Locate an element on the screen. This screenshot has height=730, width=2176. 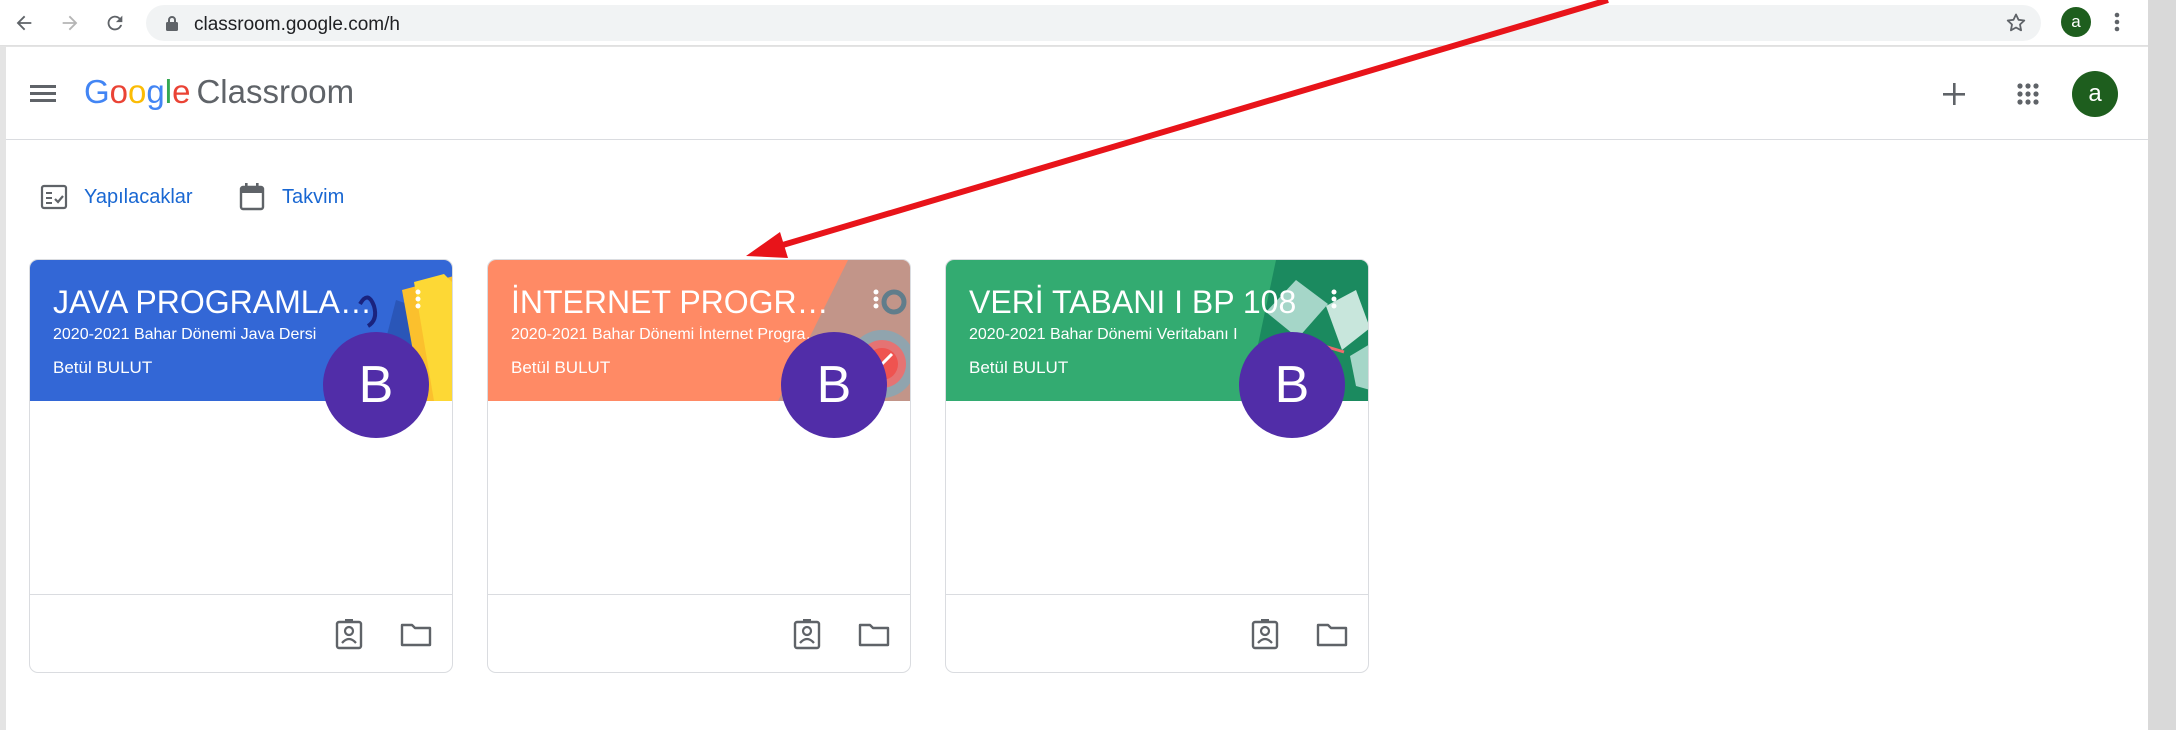
logo-letter: G is located at coordinates (97, 91).